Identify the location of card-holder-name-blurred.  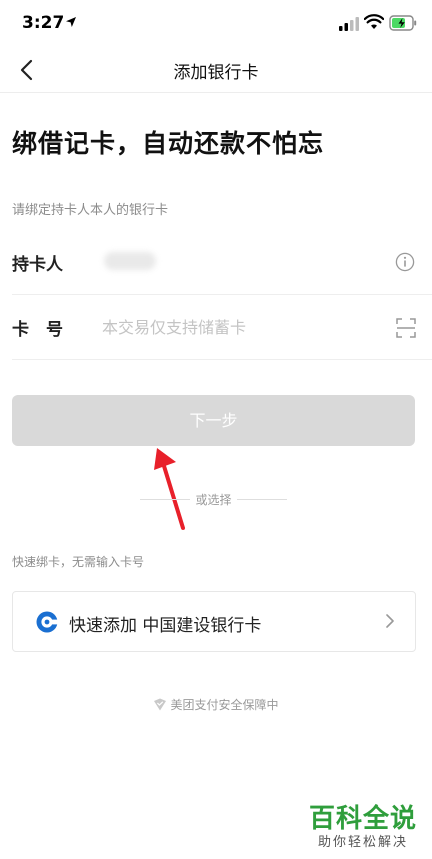
(130, 261).